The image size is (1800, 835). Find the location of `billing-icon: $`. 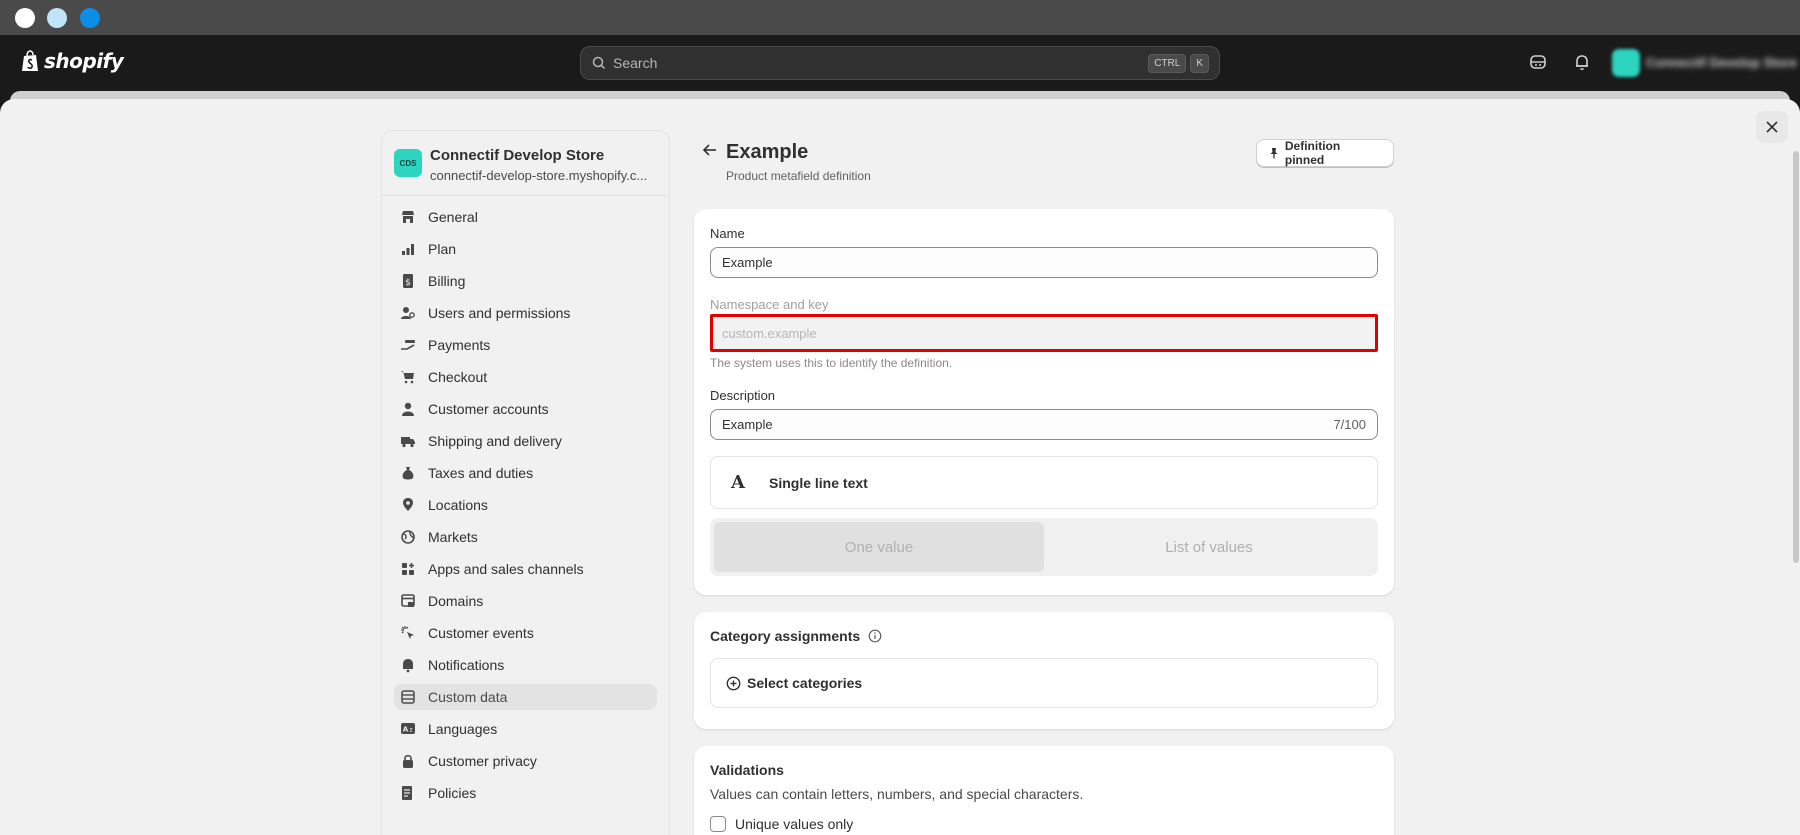

billing-icon: $ is located at coordinates (408, 281).